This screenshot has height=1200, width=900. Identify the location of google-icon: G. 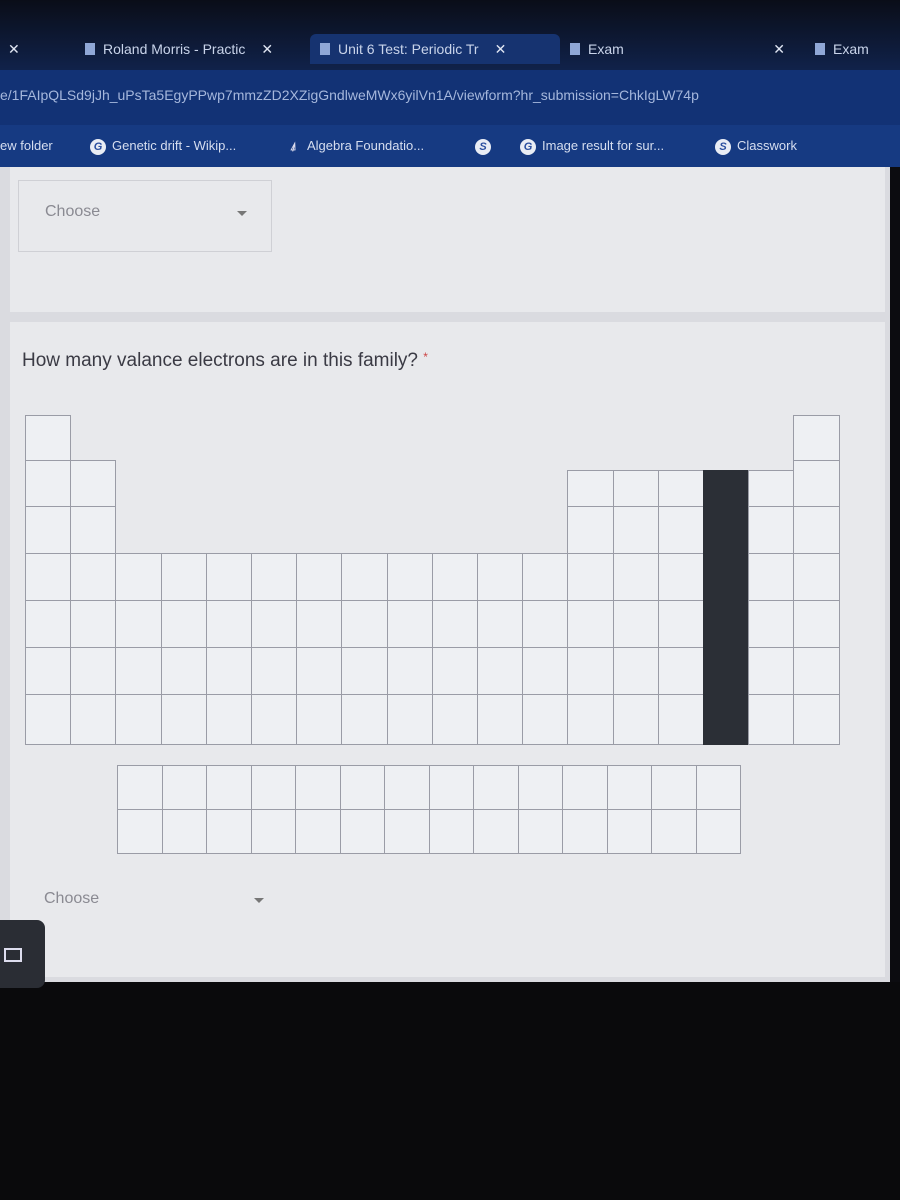
(528, 147).